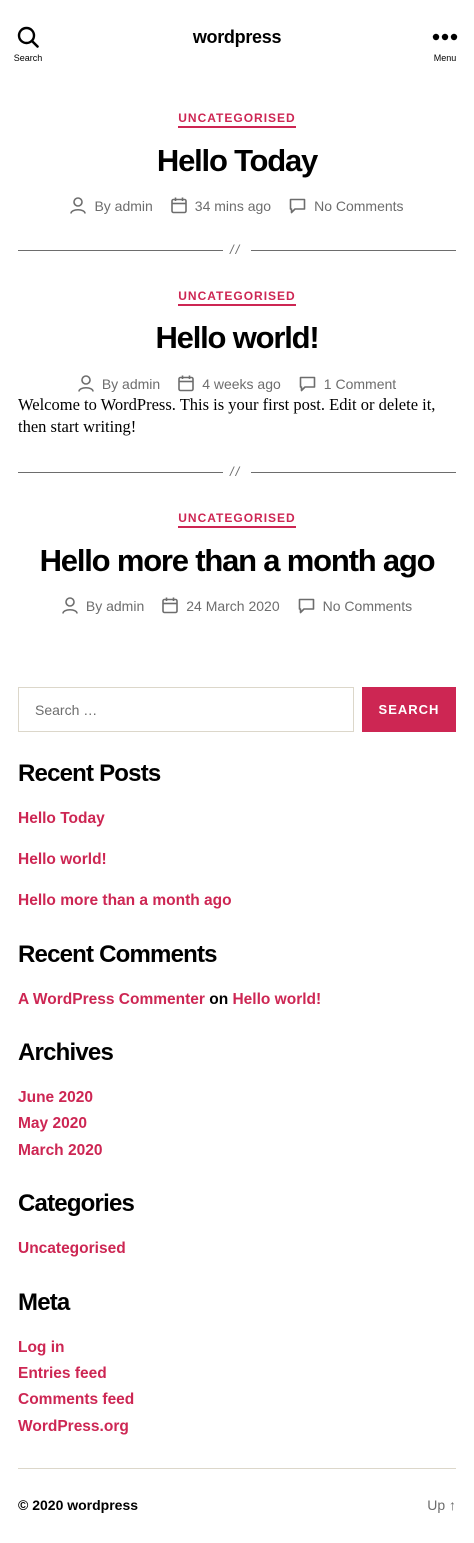  I want to click on post-title: Hello more than a month ago, so click(237, 561).